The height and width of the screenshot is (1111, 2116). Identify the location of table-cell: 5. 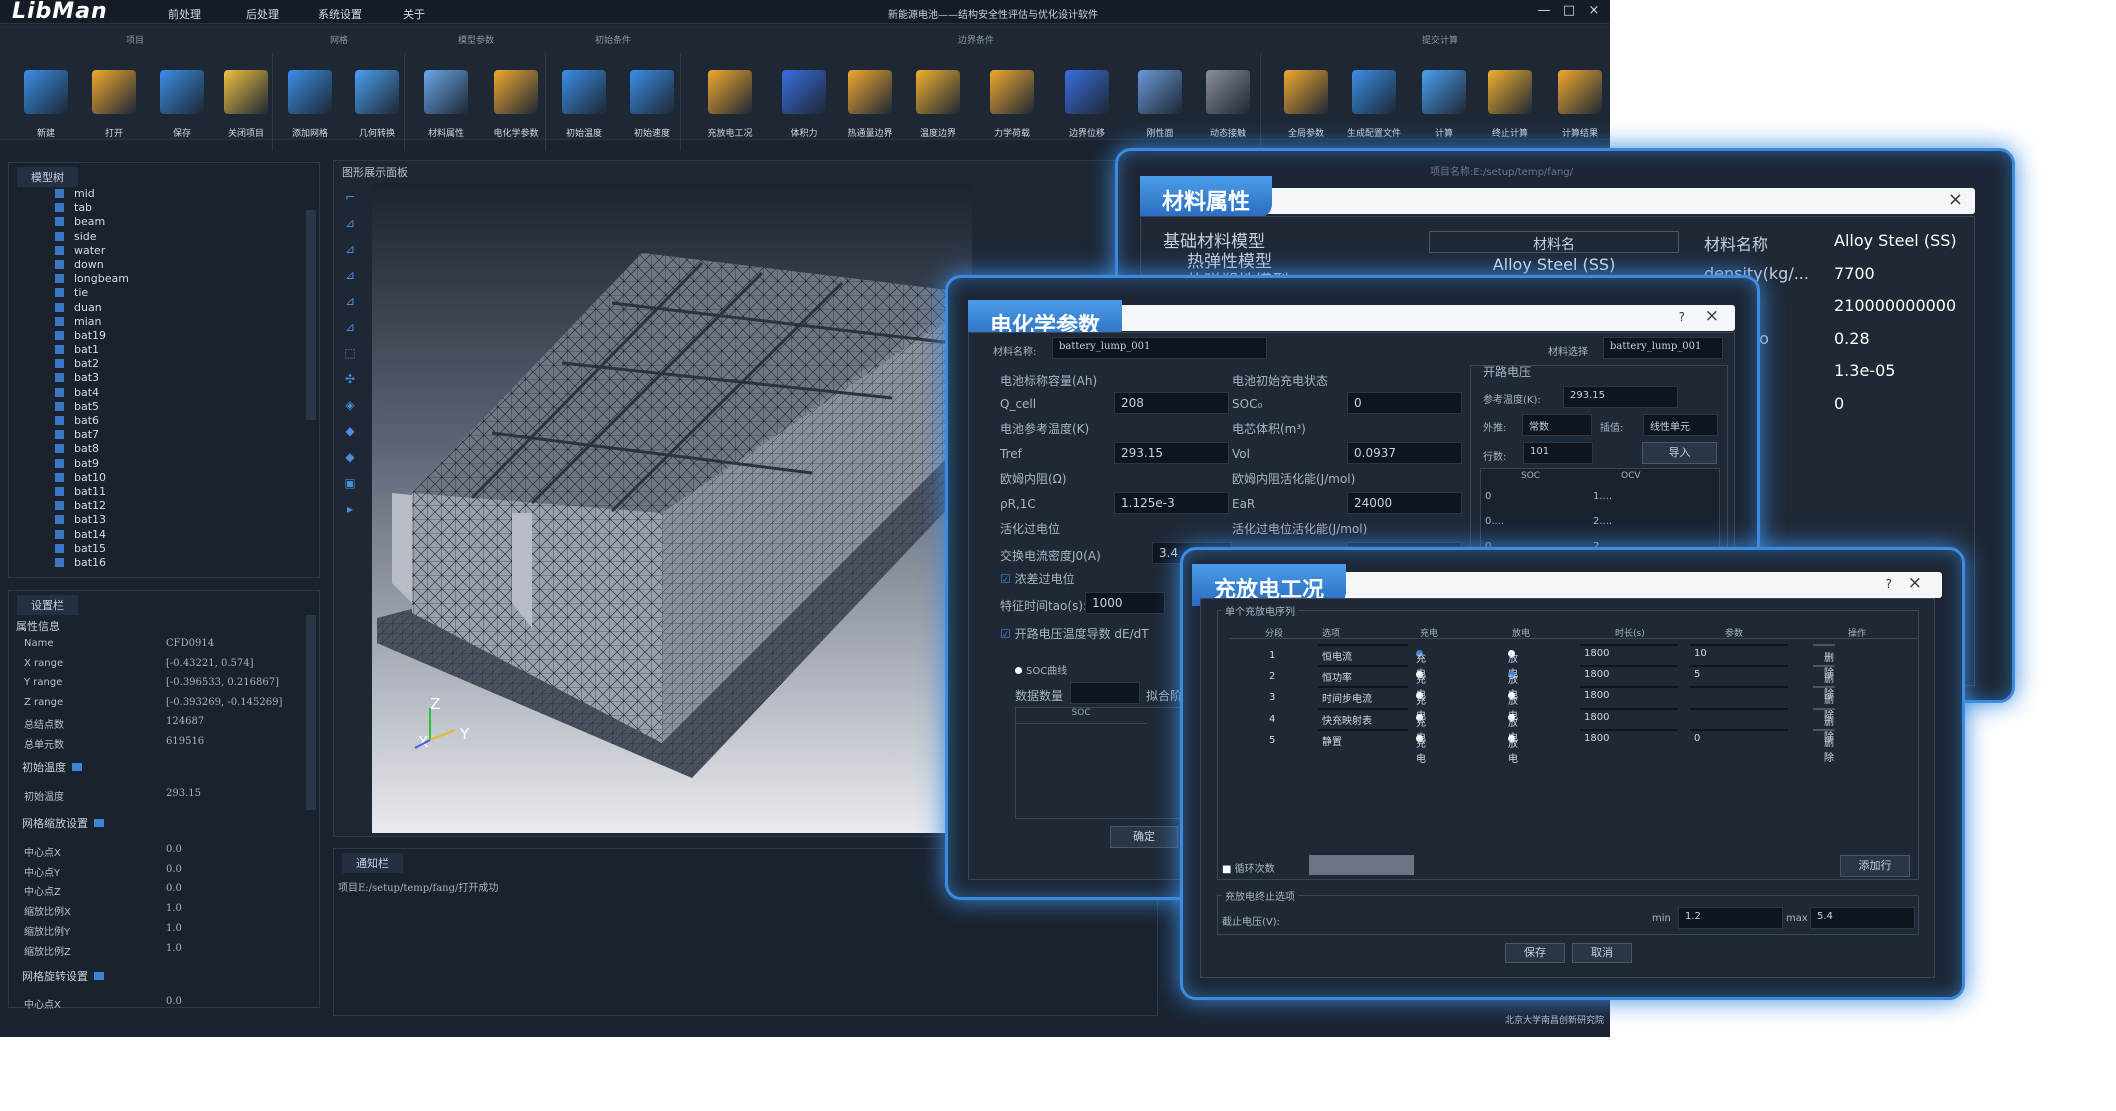
(1739, 672).